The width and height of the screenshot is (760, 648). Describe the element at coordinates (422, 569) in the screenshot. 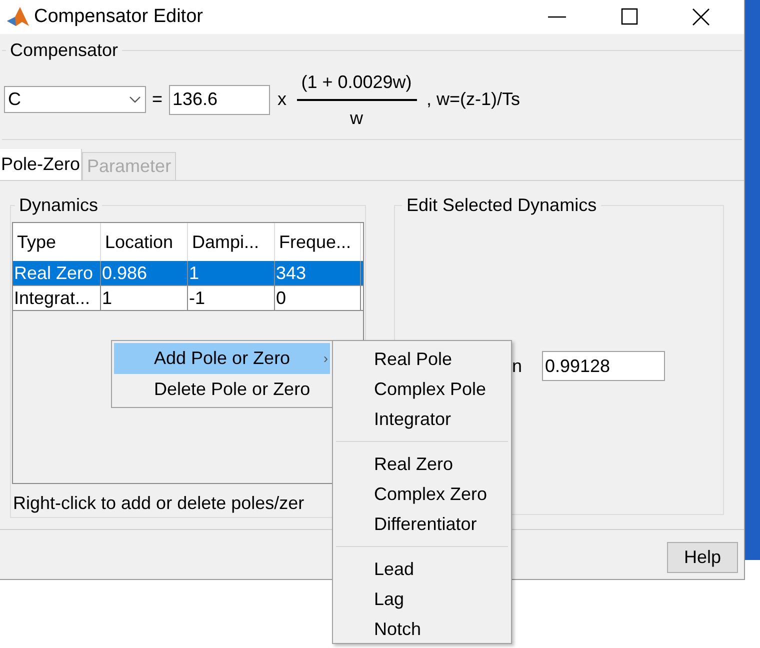

I see `menu-item: Lead` at that location.